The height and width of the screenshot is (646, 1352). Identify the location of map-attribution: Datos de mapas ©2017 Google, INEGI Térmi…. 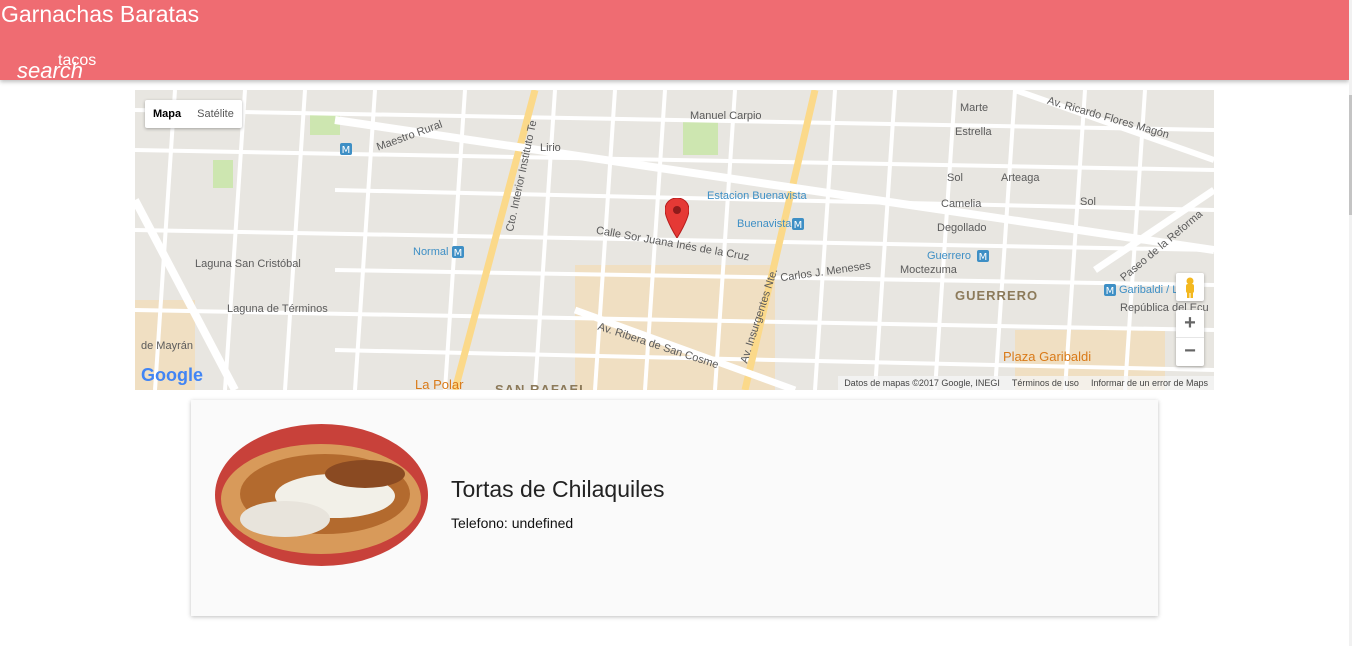
(1026, 383).